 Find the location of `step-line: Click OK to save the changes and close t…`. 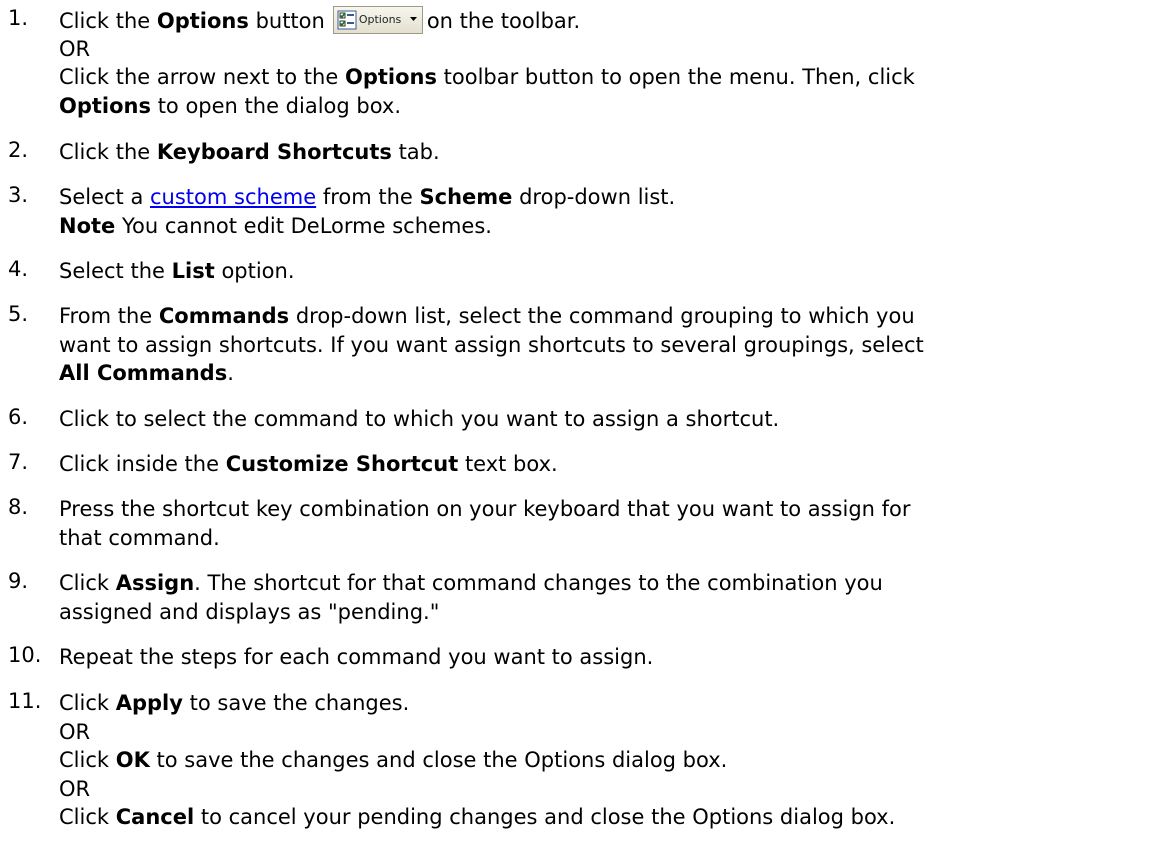

step-line: Click OK to save the changes and close t… is located at coordinates (609, 760).